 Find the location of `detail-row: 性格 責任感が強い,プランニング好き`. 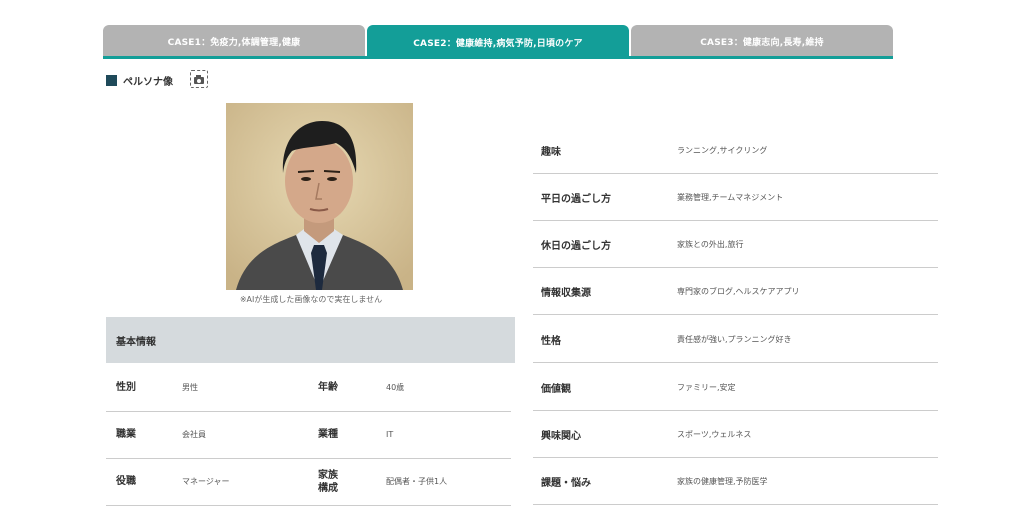

detail-row: 性格 責任感が強い,プランニング好き is located at coordinates (735, 339).